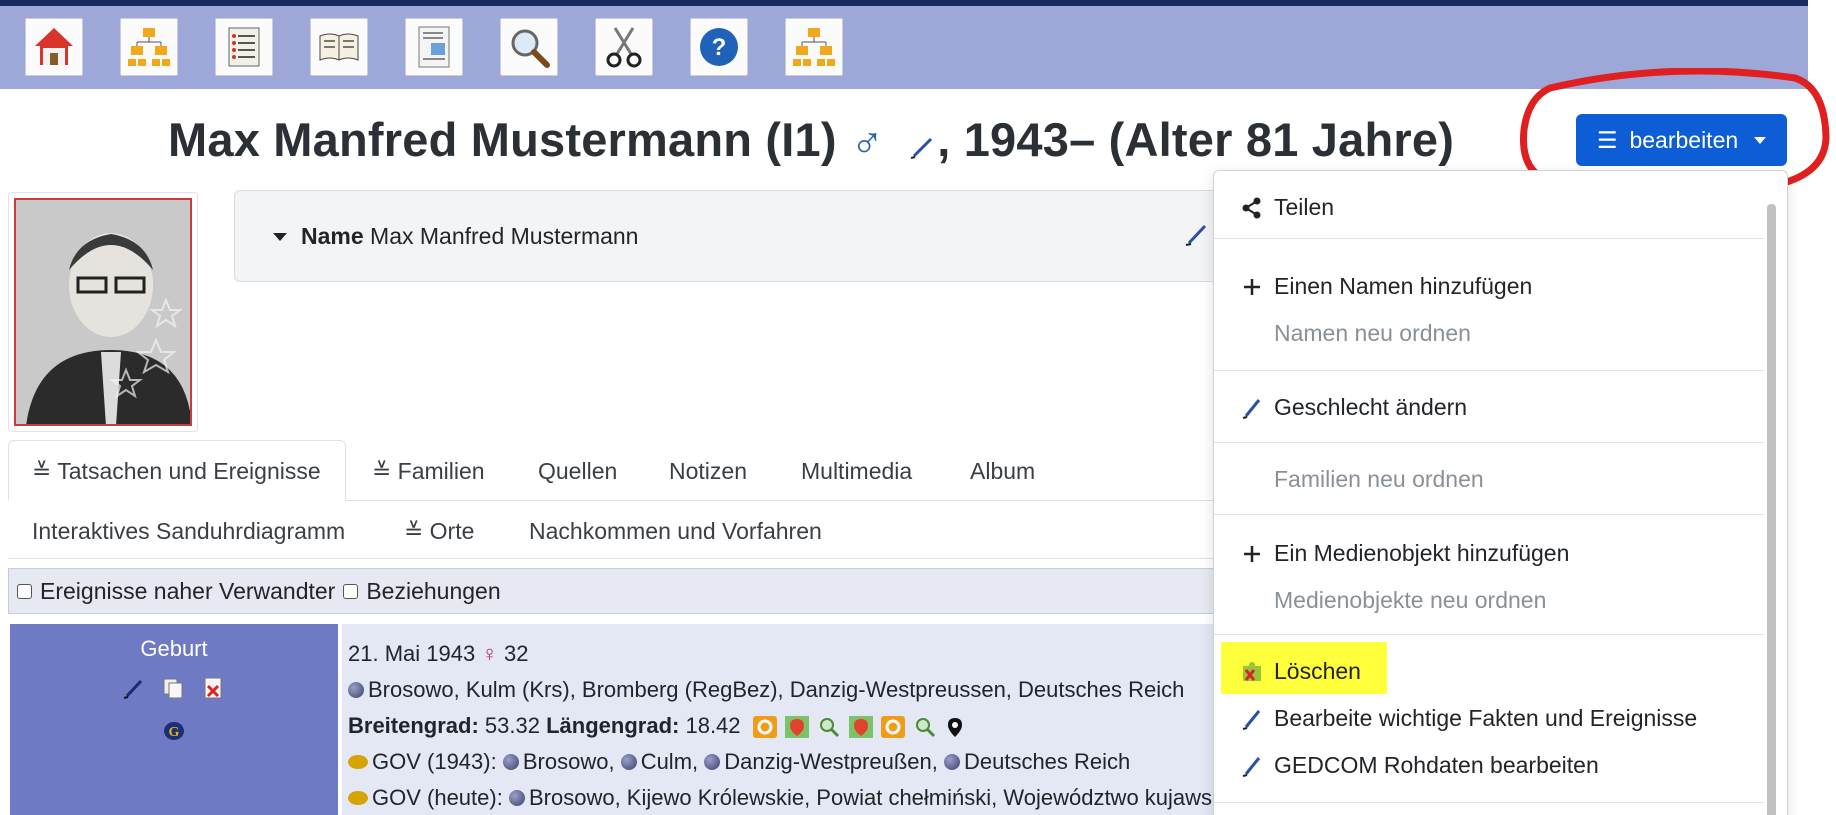 This screenshot has width=1836, height=815. What do you see at coordinates (412, 653) in the screenshot?
I see `event-date: 21. Mai 1943` at bounding box center [412, 653].